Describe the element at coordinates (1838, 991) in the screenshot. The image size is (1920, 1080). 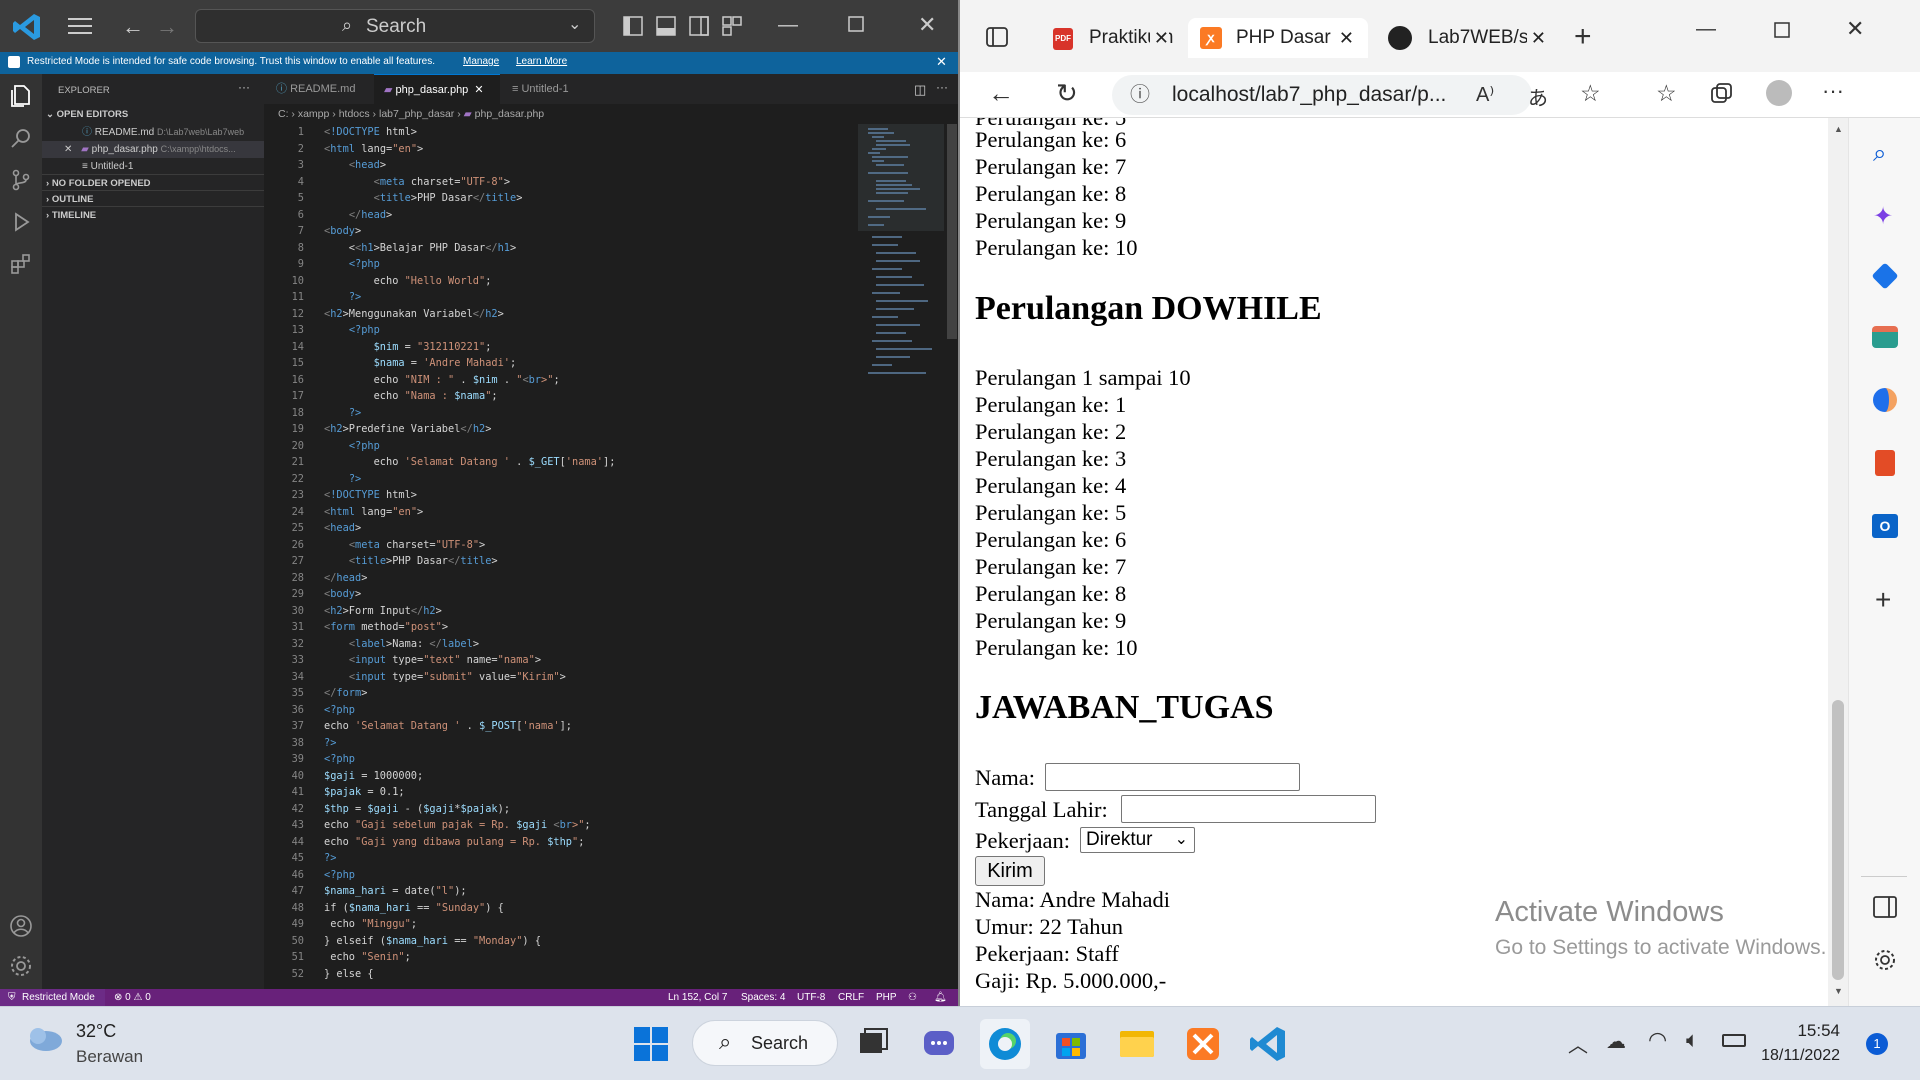
I see `scroll-down-icon: ▼` at that location.